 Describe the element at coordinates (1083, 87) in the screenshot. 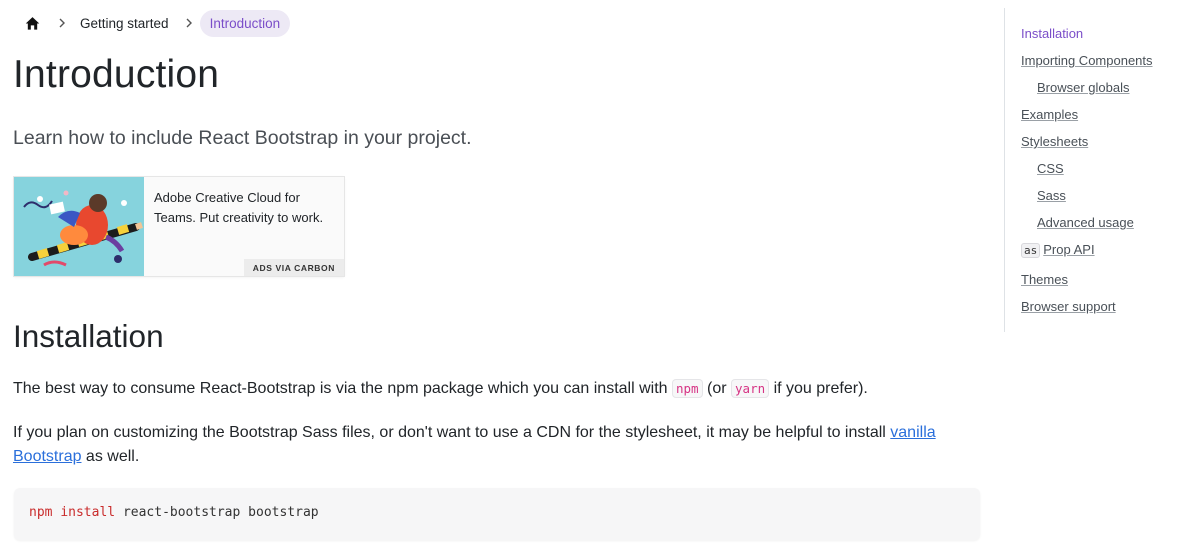

I see `toc-item-browser-globals: Browser globals` at that location.